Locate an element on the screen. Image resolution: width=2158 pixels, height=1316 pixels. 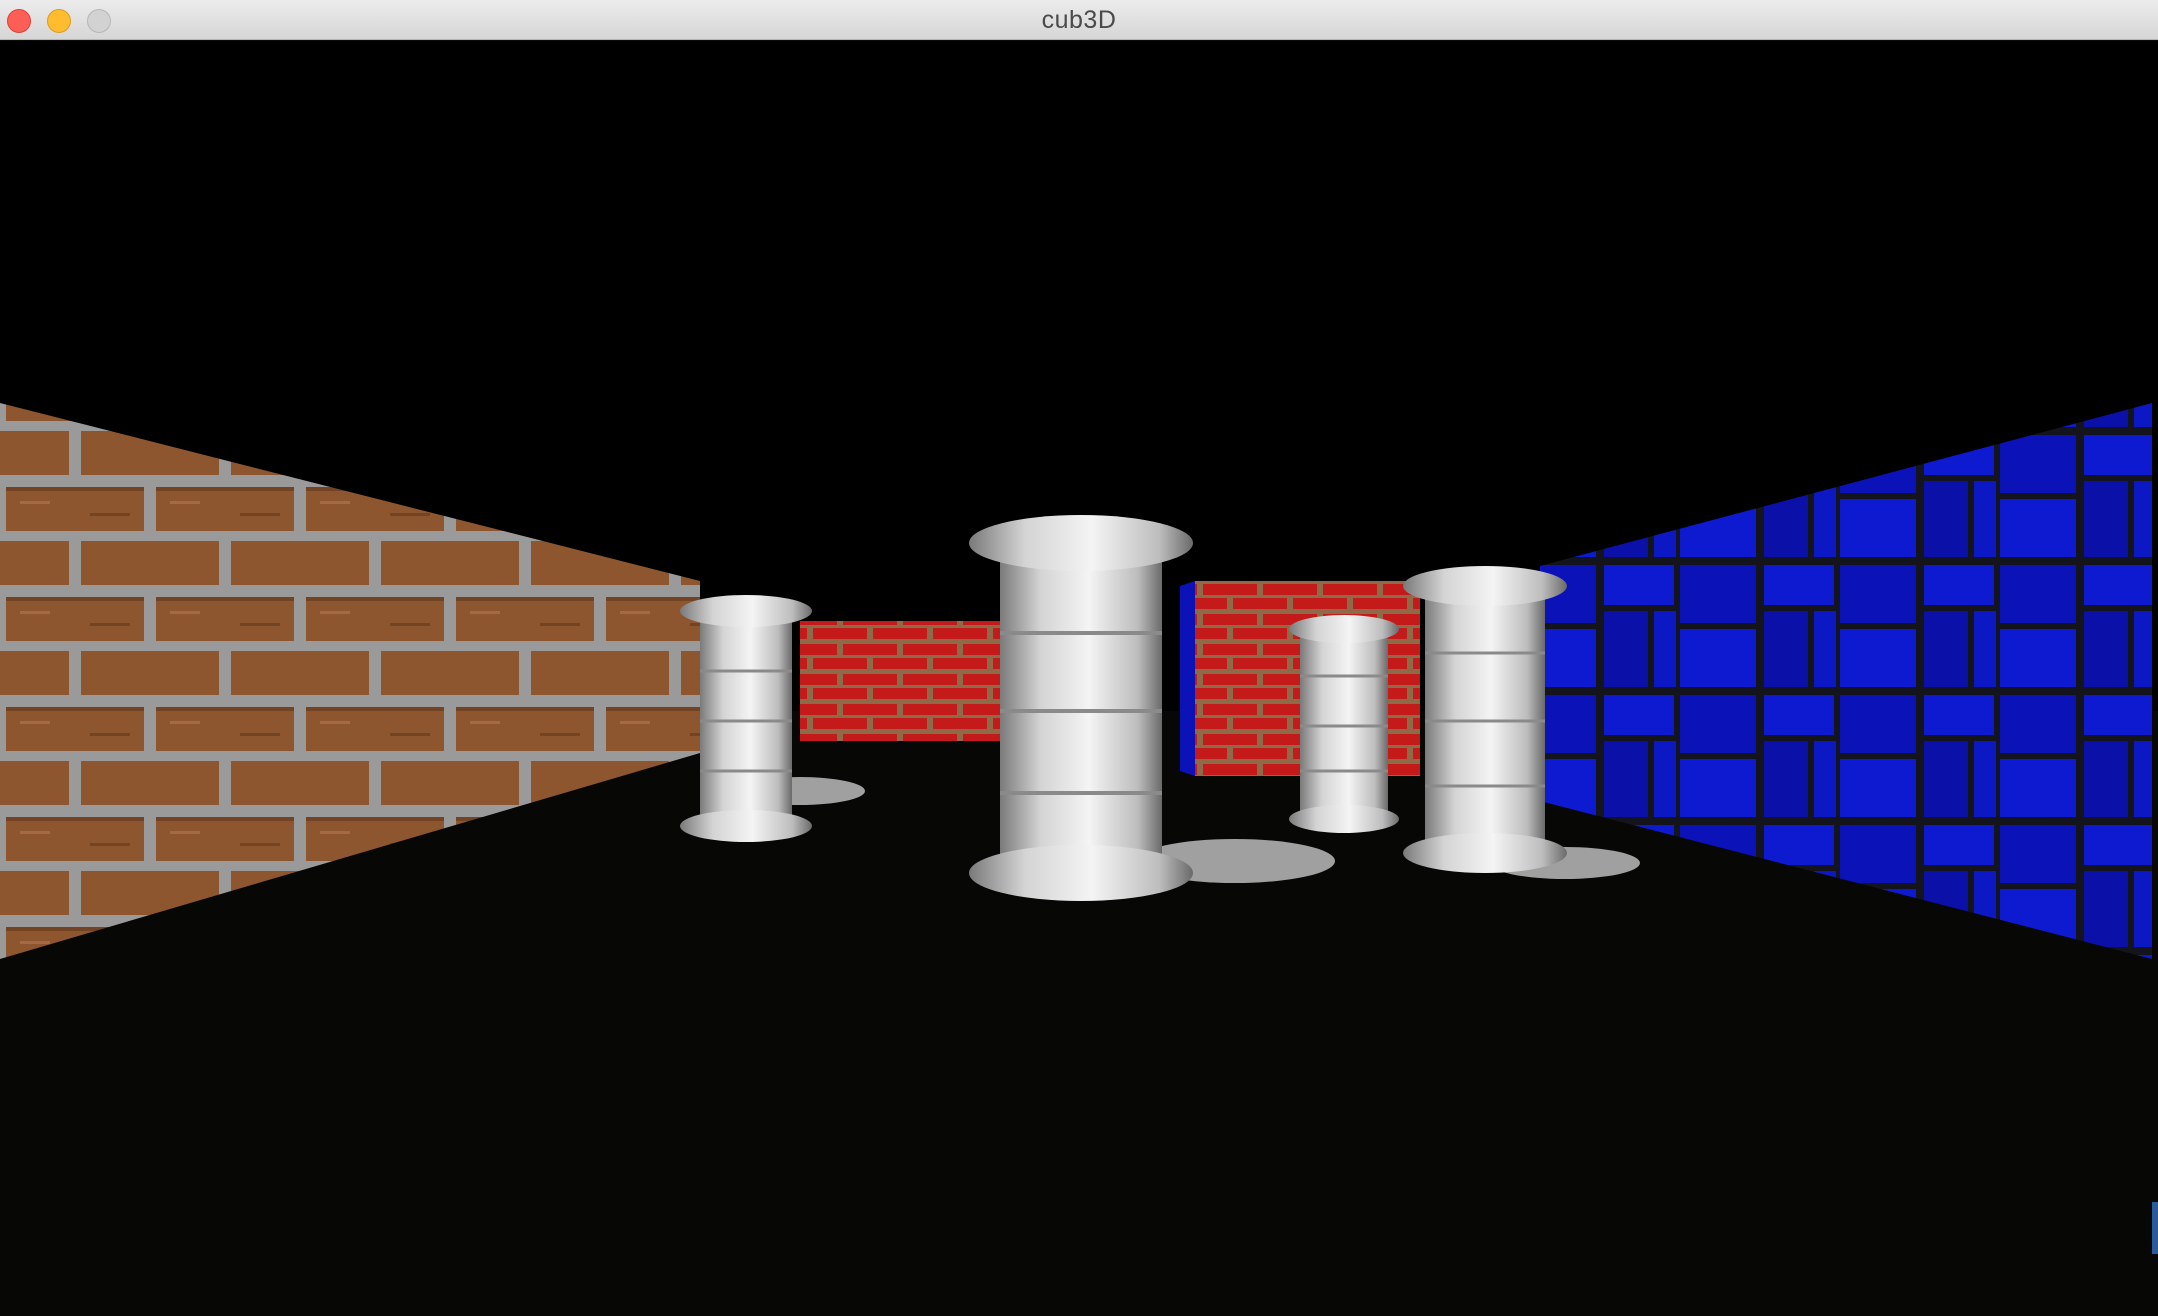
pillar-sprite is located at coordinates (1344, 724).